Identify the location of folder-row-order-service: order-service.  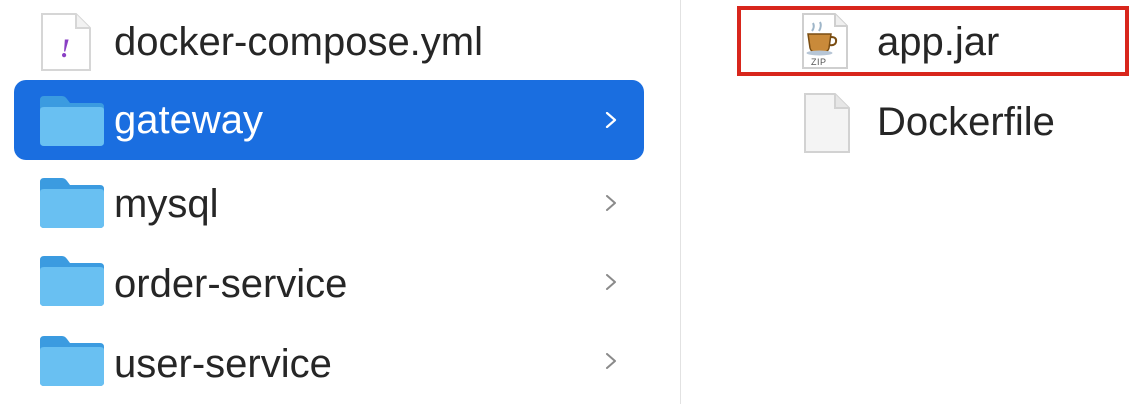
(329, 281).